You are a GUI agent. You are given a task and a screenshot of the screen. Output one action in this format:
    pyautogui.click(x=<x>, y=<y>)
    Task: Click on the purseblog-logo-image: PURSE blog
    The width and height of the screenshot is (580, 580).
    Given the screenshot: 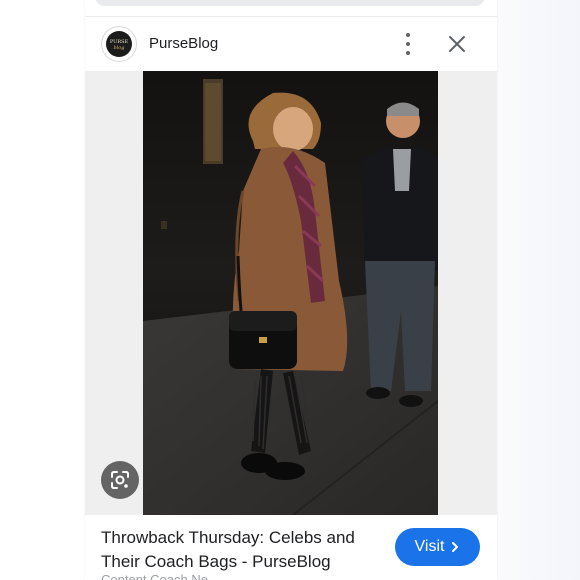 What is the action you would take?
    pyautogui.click(x=119, y=45)
    